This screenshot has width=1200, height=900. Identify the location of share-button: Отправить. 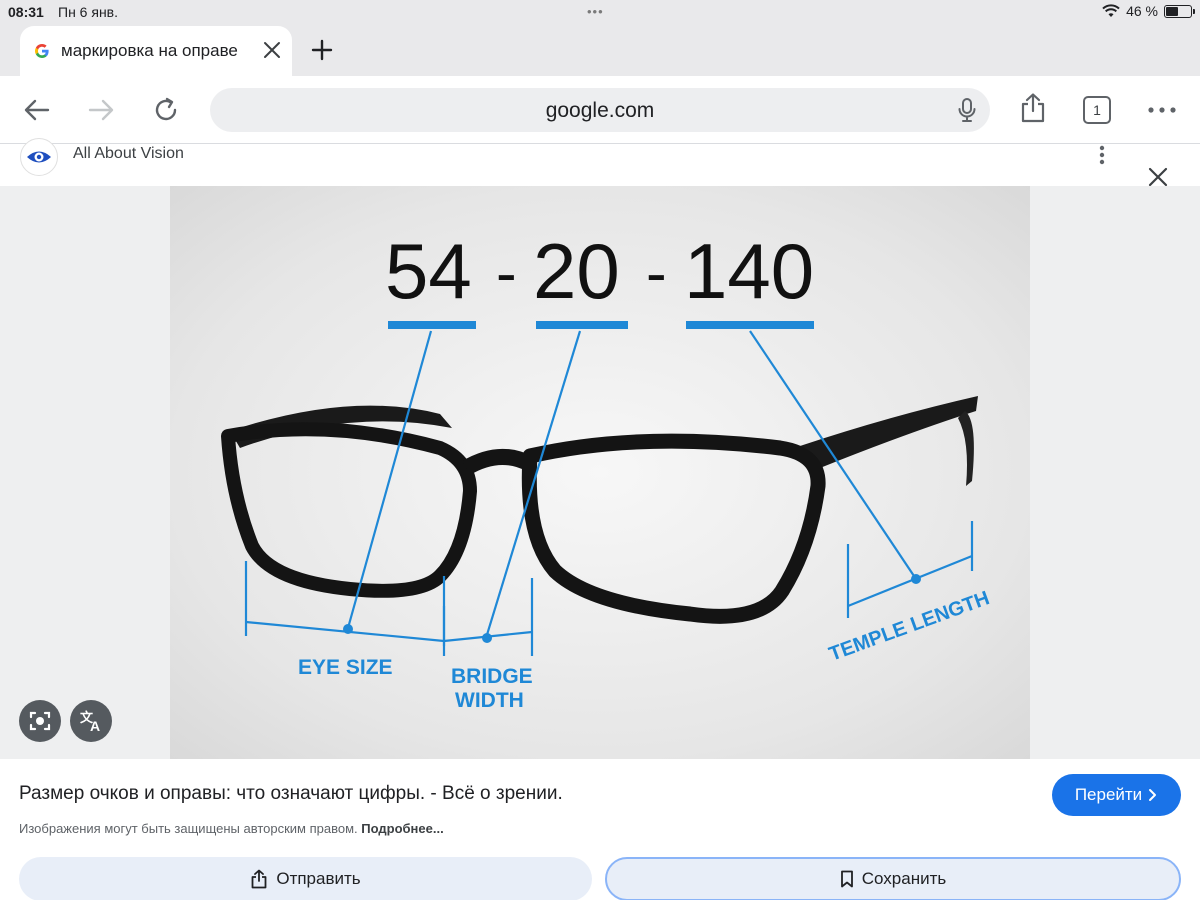
(305, 878).